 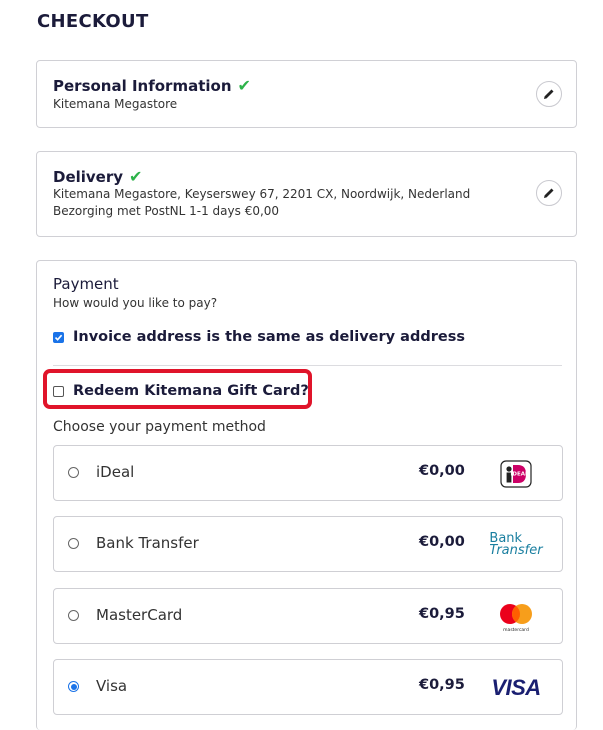 I want to click on payment-method-name: MasterCard, so click(x=139, y=615).